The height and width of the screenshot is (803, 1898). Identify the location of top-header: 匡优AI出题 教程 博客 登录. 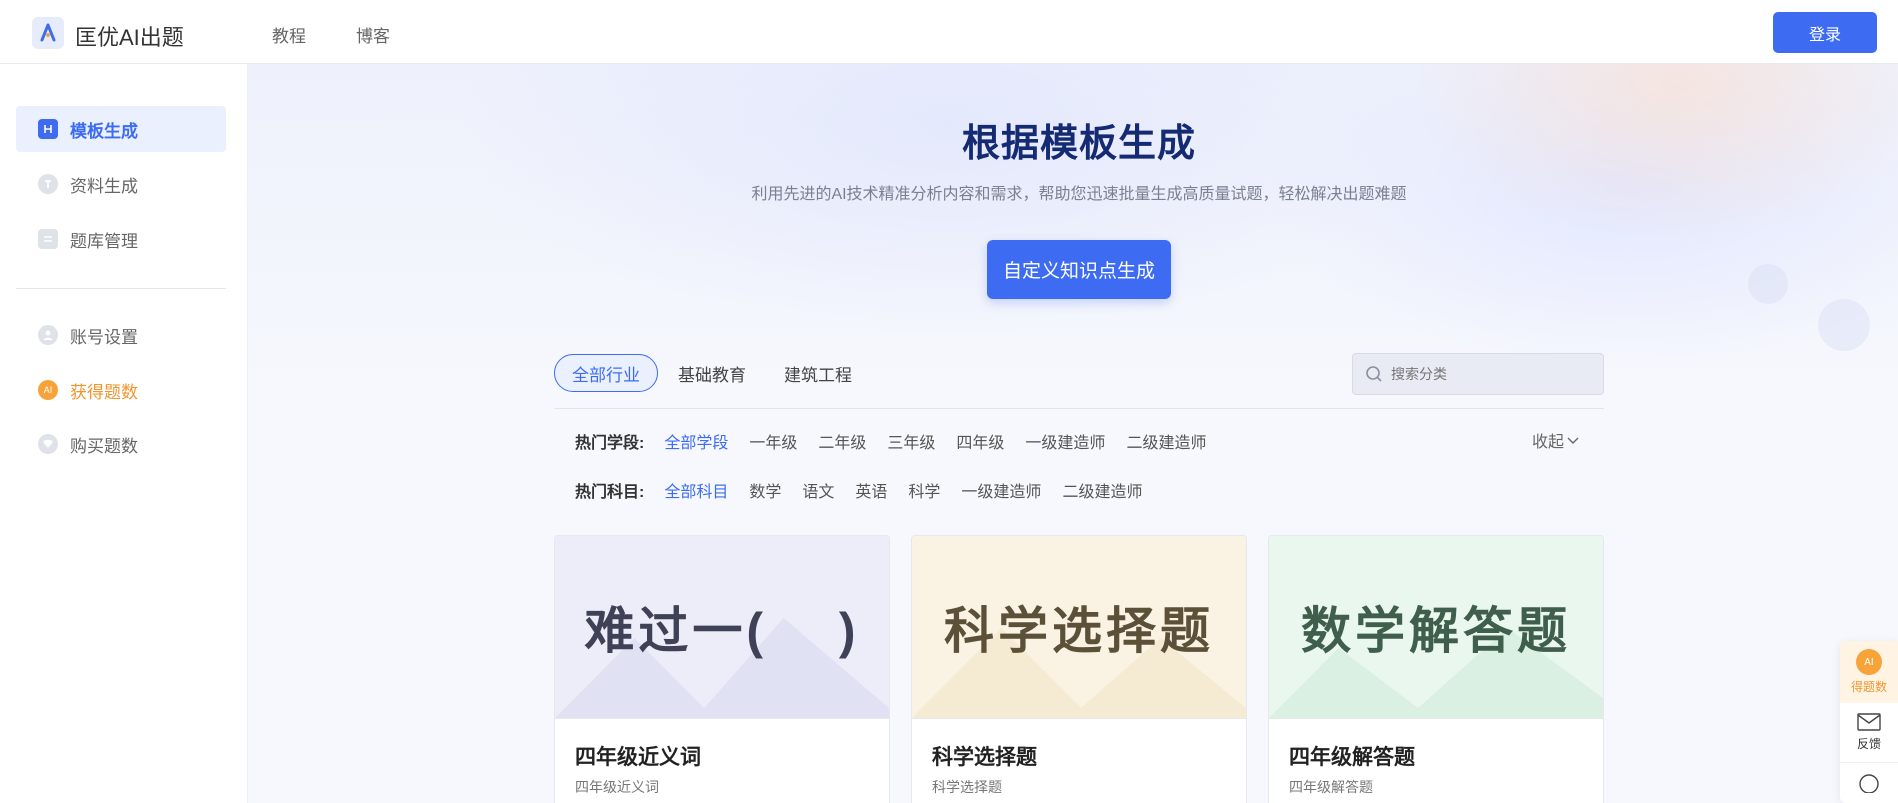
(949, 32).